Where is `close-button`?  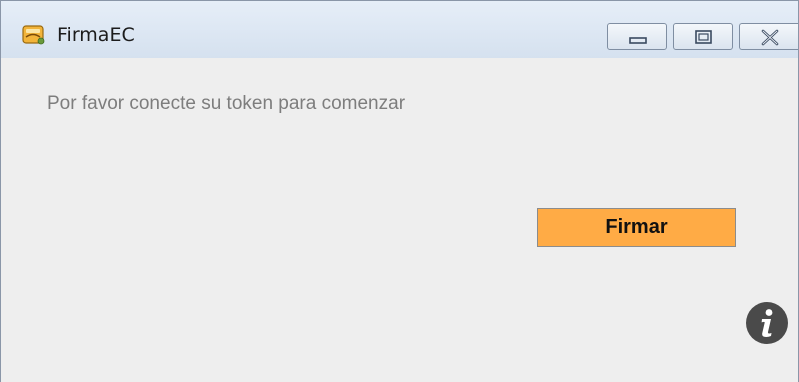
close-button is located at coordinates (768, 36).